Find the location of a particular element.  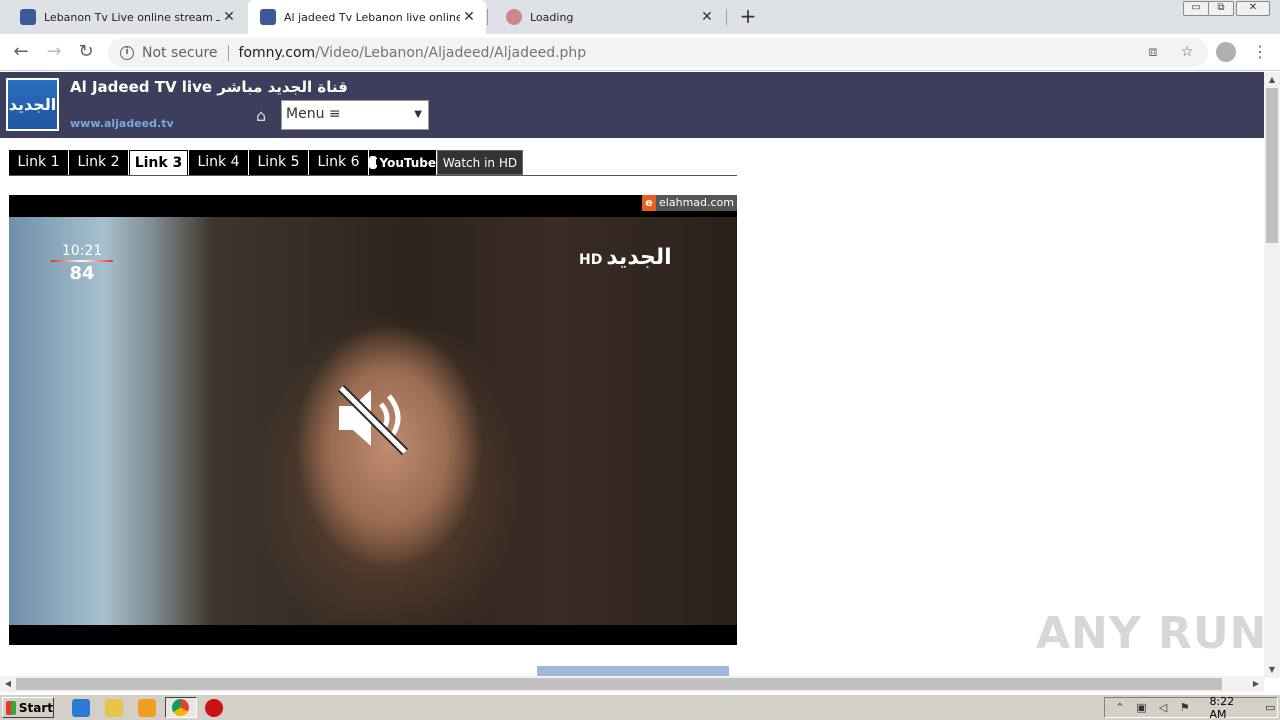

windows-taskbar: Start ⌃ ▣ ◁ ⚑ 8:22 AM ▭ is located at coordinates (640, 707).